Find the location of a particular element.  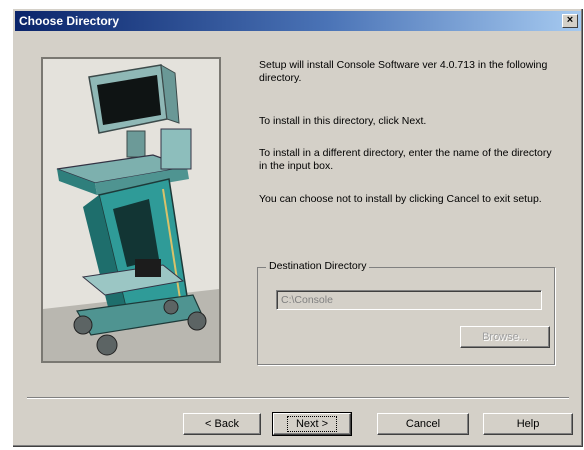

next-button: Next > is located at coordinates (312, 424).